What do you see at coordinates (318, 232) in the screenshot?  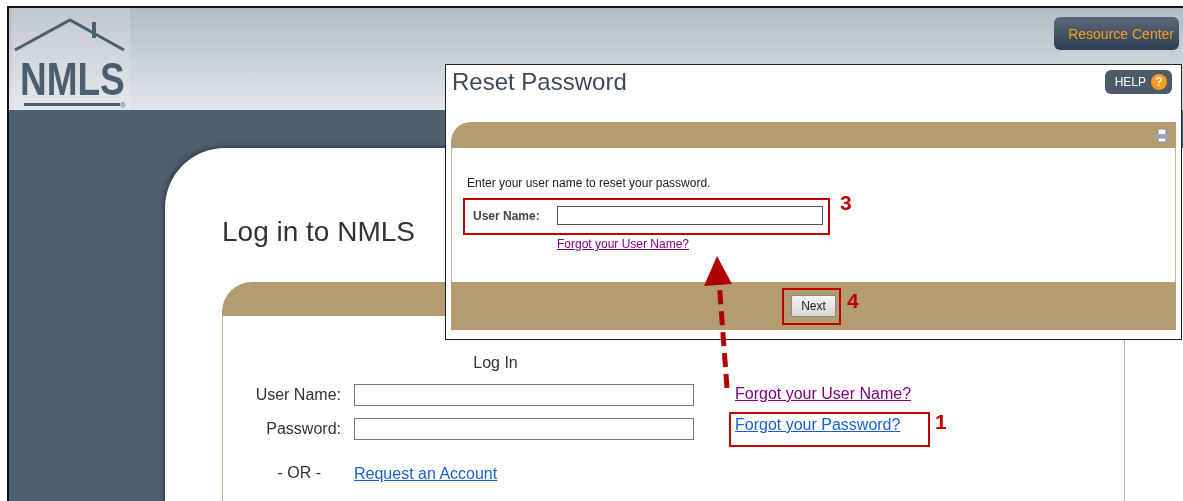 I see `page-title: Log in to NMLS` at bounding box center [318, 232].